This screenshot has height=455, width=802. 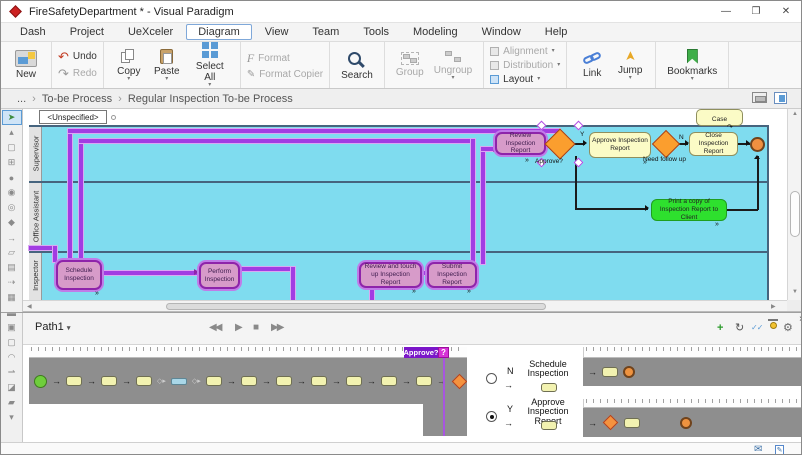 What do you see at coordinates (239, 327) in the screenshot?
I see `play-button: ▶` at bounding box center [239, 327].